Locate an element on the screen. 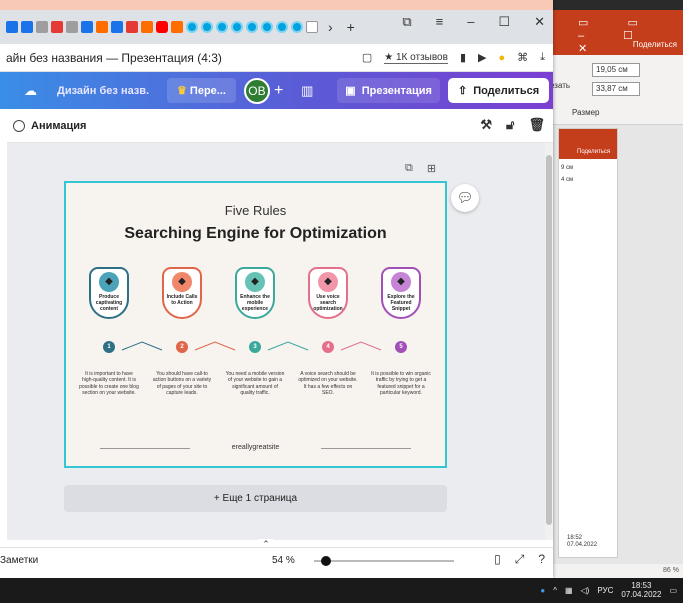 The image size is (683, 603). editor-toolbar: Анимация ⚒ 🔓︎ 🗑︎ is located at coordinates (280, 126).